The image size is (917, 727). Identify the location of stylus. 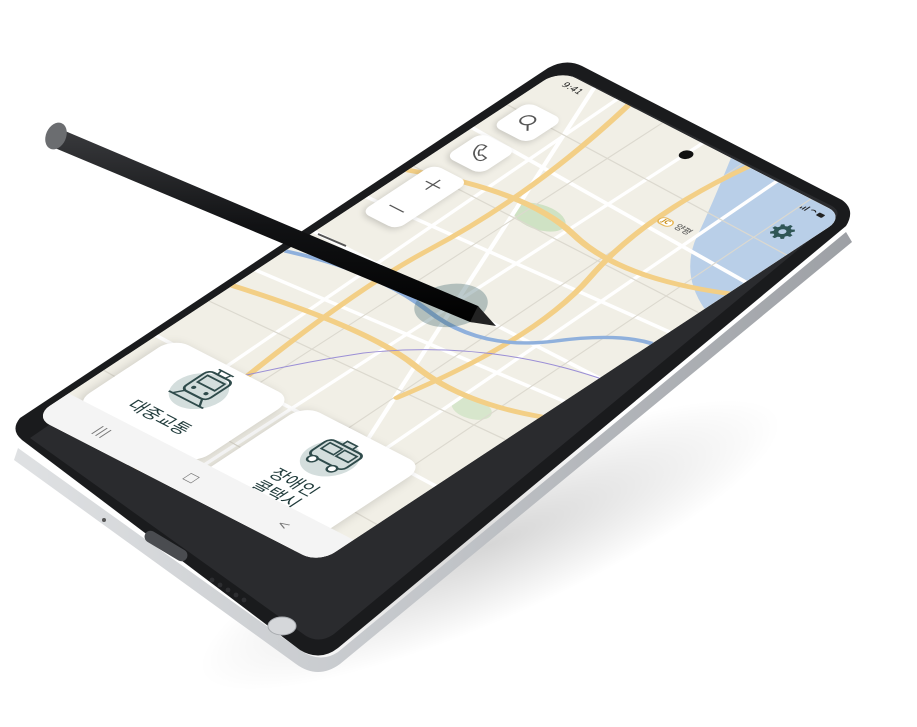
(270, 224).